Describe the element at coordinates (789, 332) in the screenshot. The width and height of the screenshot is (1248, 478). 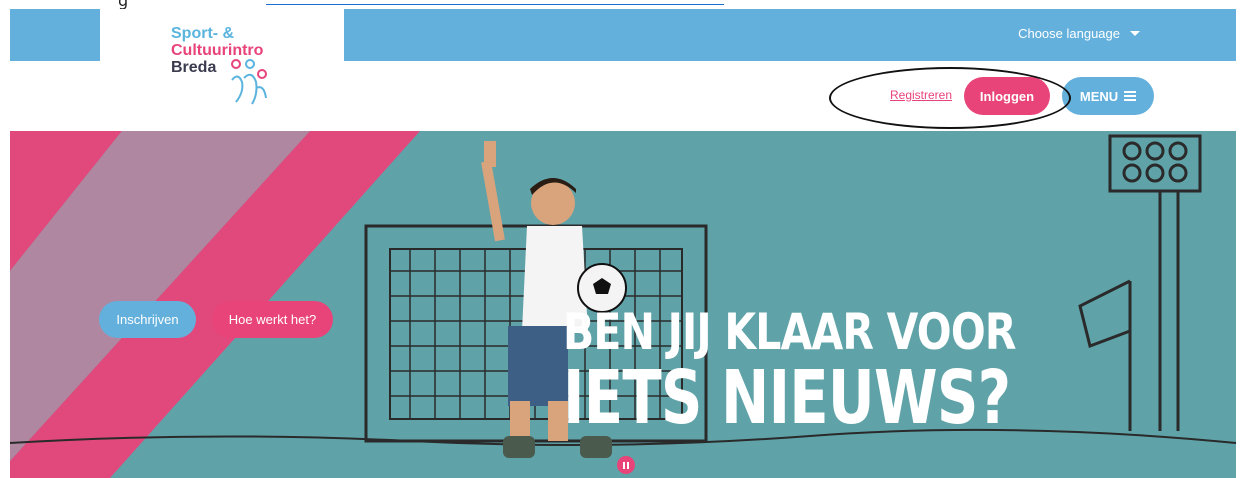
I see `hero-headline-line-1: BEN JIJ KLAAR VOOR` at that location.